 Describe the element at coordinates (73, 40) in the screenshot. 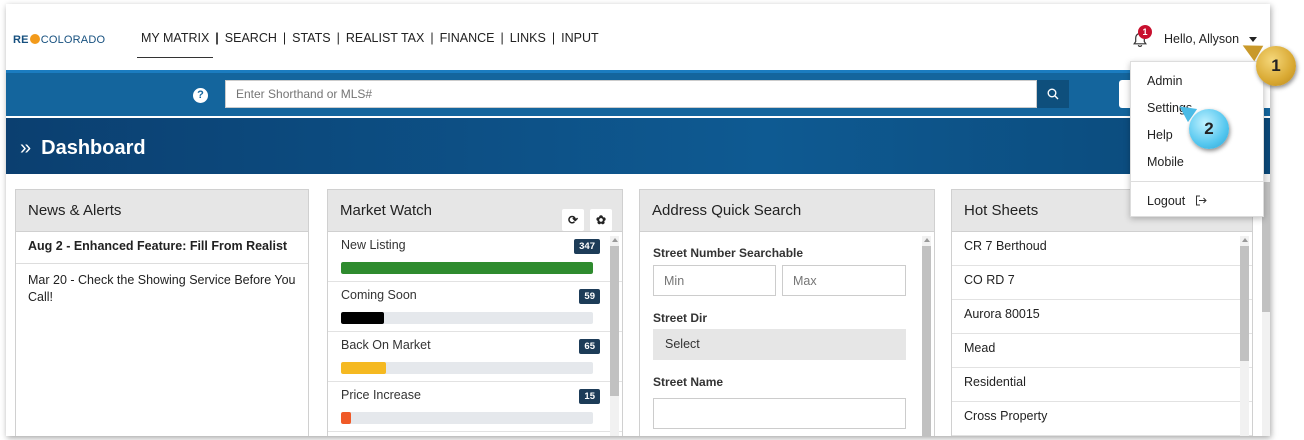

I see `logo-colorado-text: COLORADO` at that location.